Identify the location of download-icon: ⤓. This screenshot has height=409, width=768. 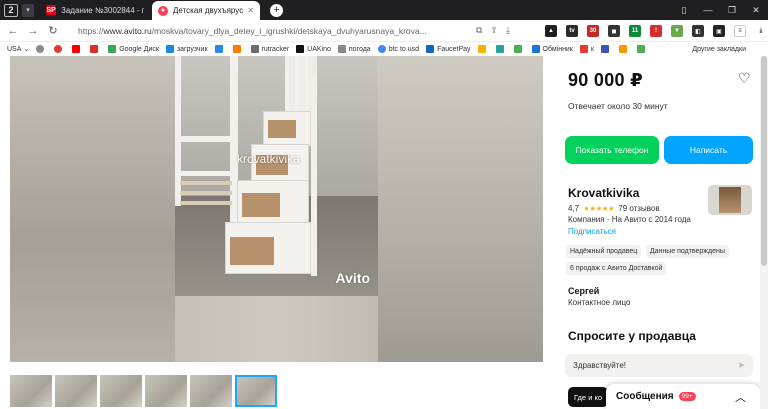
(508, 30).